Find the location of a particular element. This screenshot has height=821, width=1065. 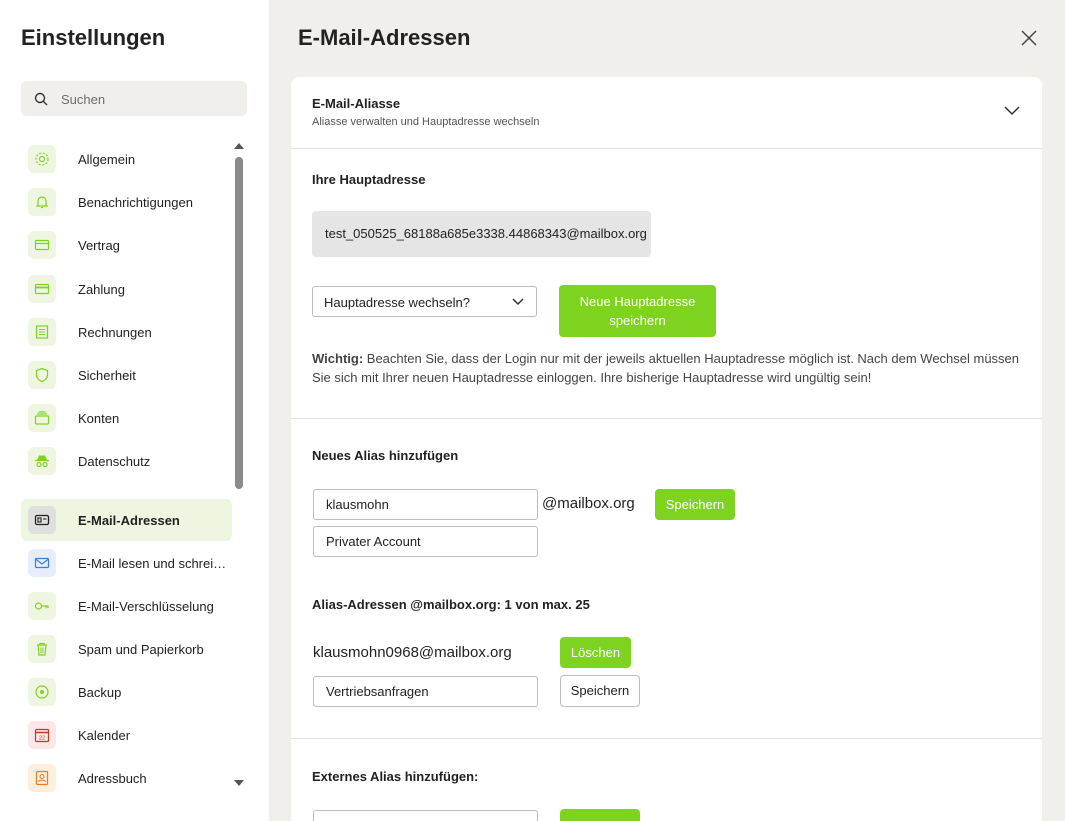

sidebar-item-label: Datenschutz is located at coordinates (114, 461).